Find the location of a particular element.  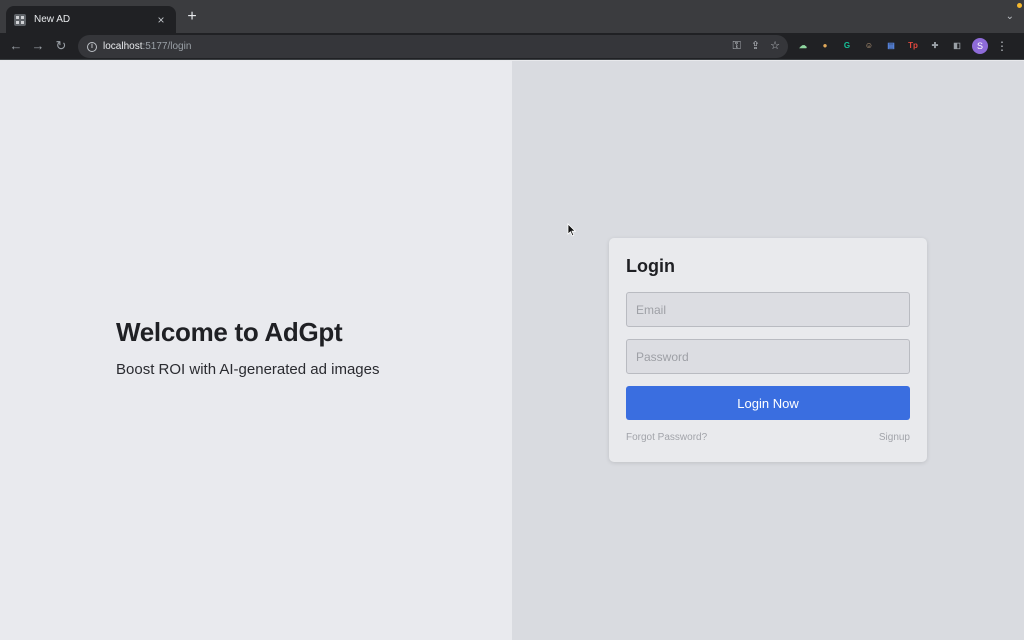

new-tab-icon: + is located at coordinates (192, 17).